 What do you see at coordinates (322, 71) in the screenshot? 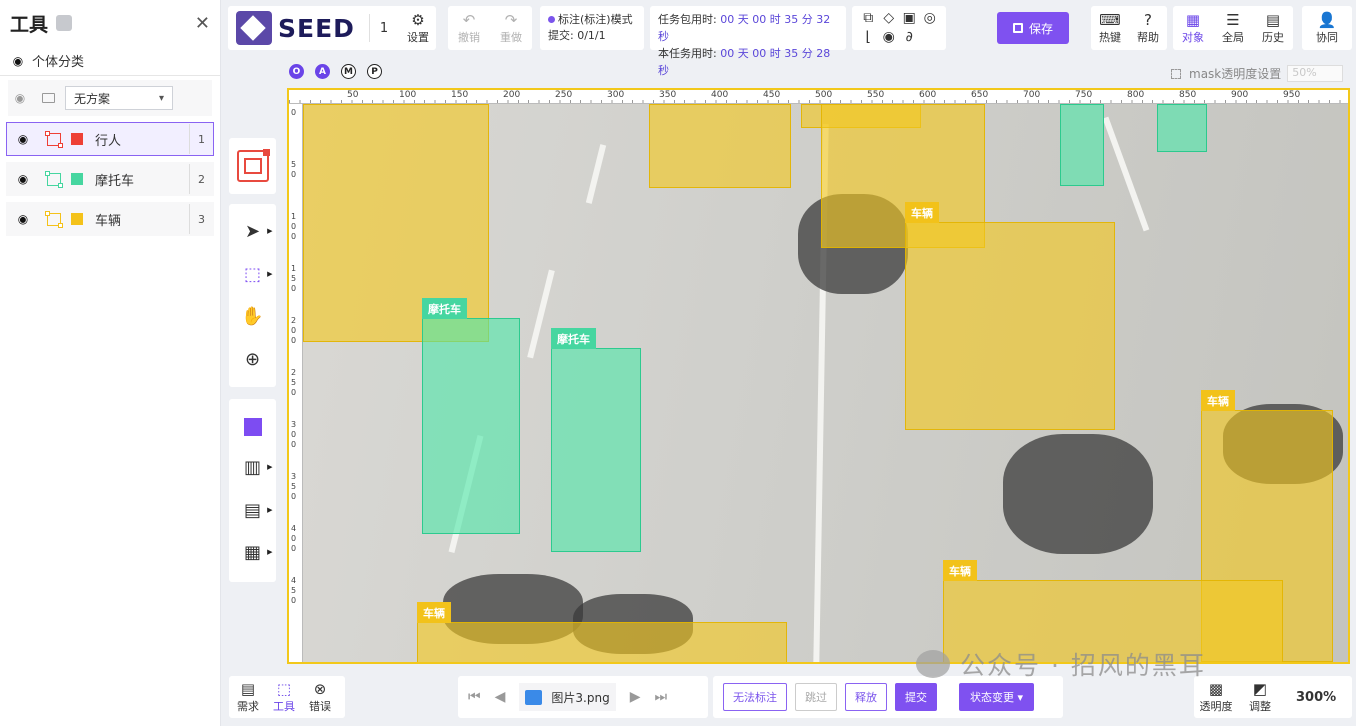
I see `badge-a: A` at bounding box center [322, 71].